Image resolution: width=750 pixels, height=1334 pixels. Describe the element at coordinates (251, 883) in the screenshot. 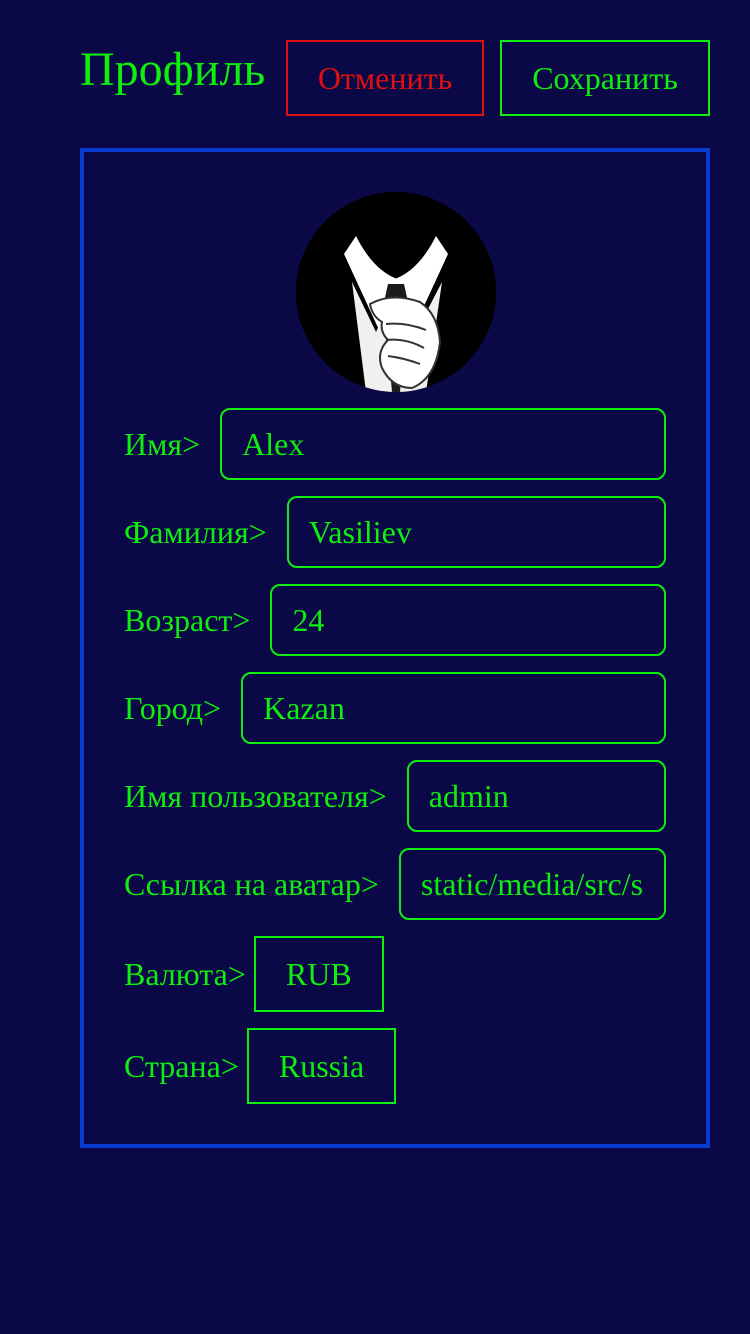

I see `avatar-link-label: Ссылка на аватар>` at that location.